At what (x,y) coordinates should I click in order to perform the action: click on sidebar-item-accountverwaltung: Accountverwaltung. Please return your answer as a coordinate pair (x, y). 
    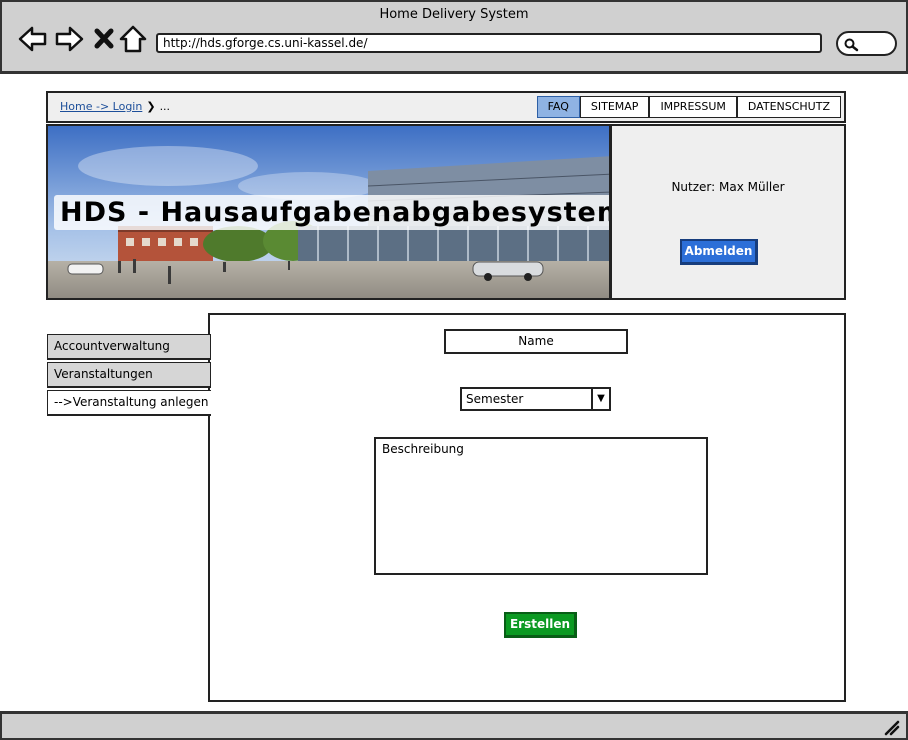
    Looking at the image, I should click on (129, 347).